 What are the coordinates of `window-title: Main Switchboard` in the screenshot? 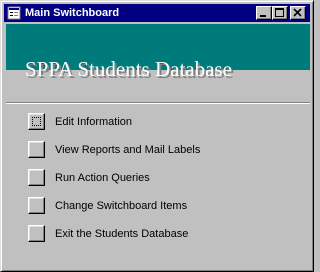 It's located at (72, 13).